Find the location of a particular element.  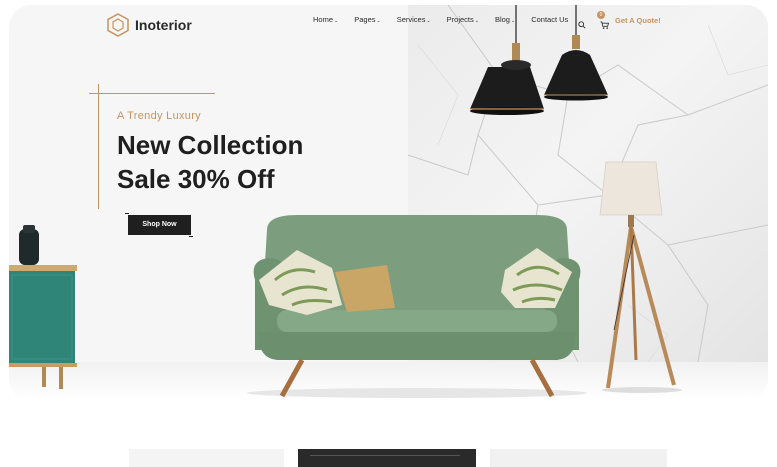

nav-item-blog: Blog⌄ is located at coordinates (505, 19).